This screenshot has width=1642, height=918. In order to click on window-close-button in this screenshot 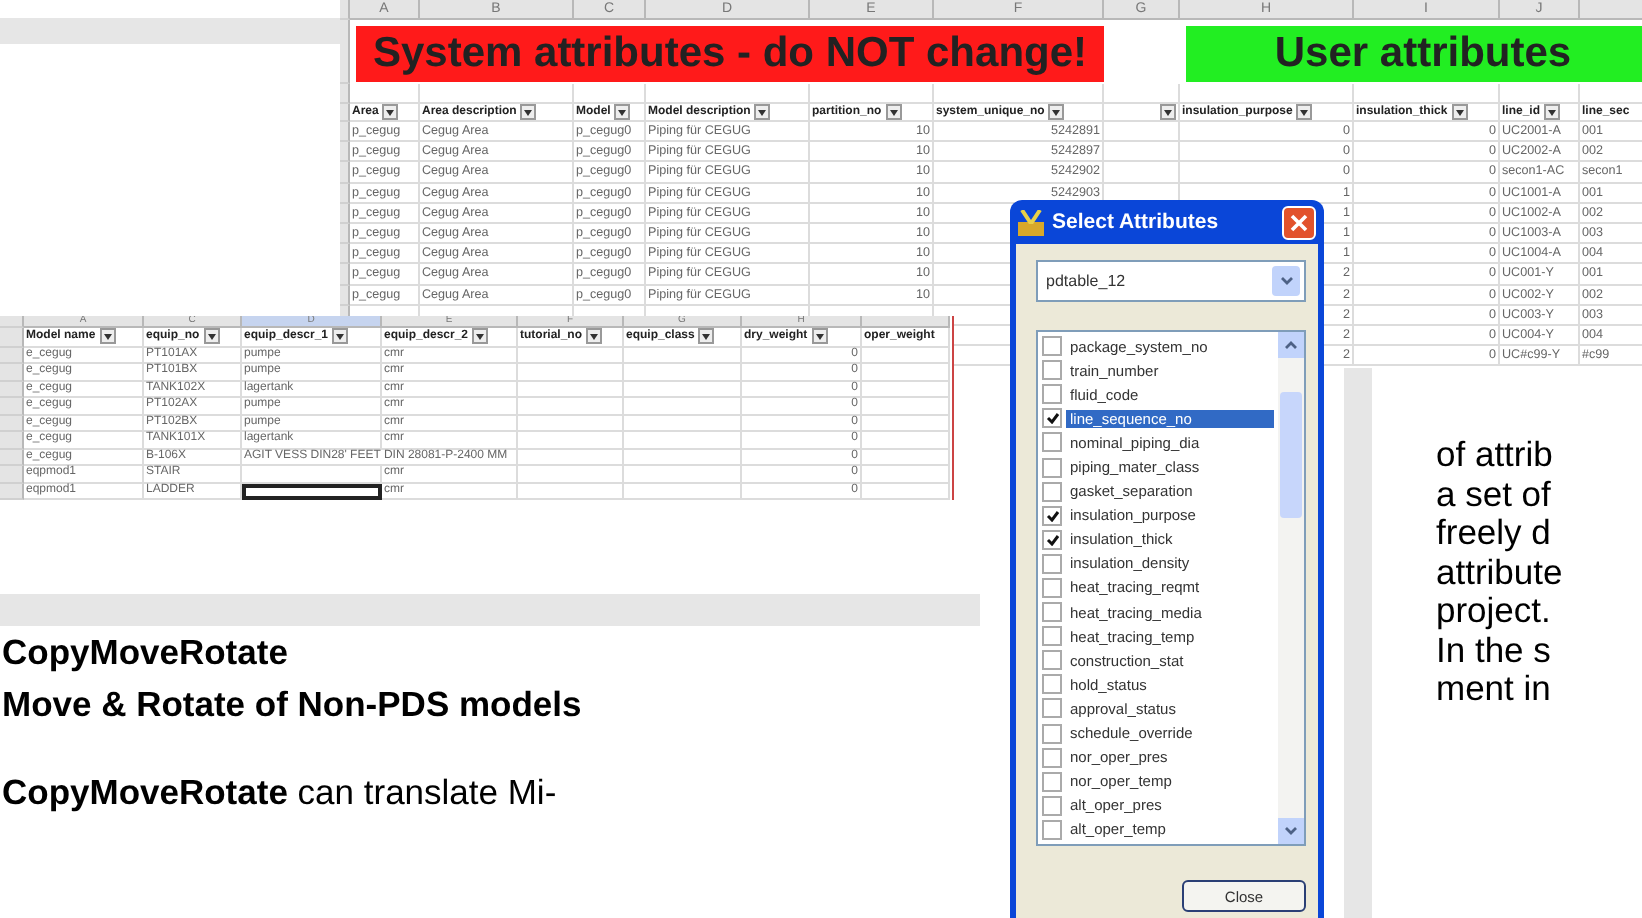, I will do `click(1299, 222)`.